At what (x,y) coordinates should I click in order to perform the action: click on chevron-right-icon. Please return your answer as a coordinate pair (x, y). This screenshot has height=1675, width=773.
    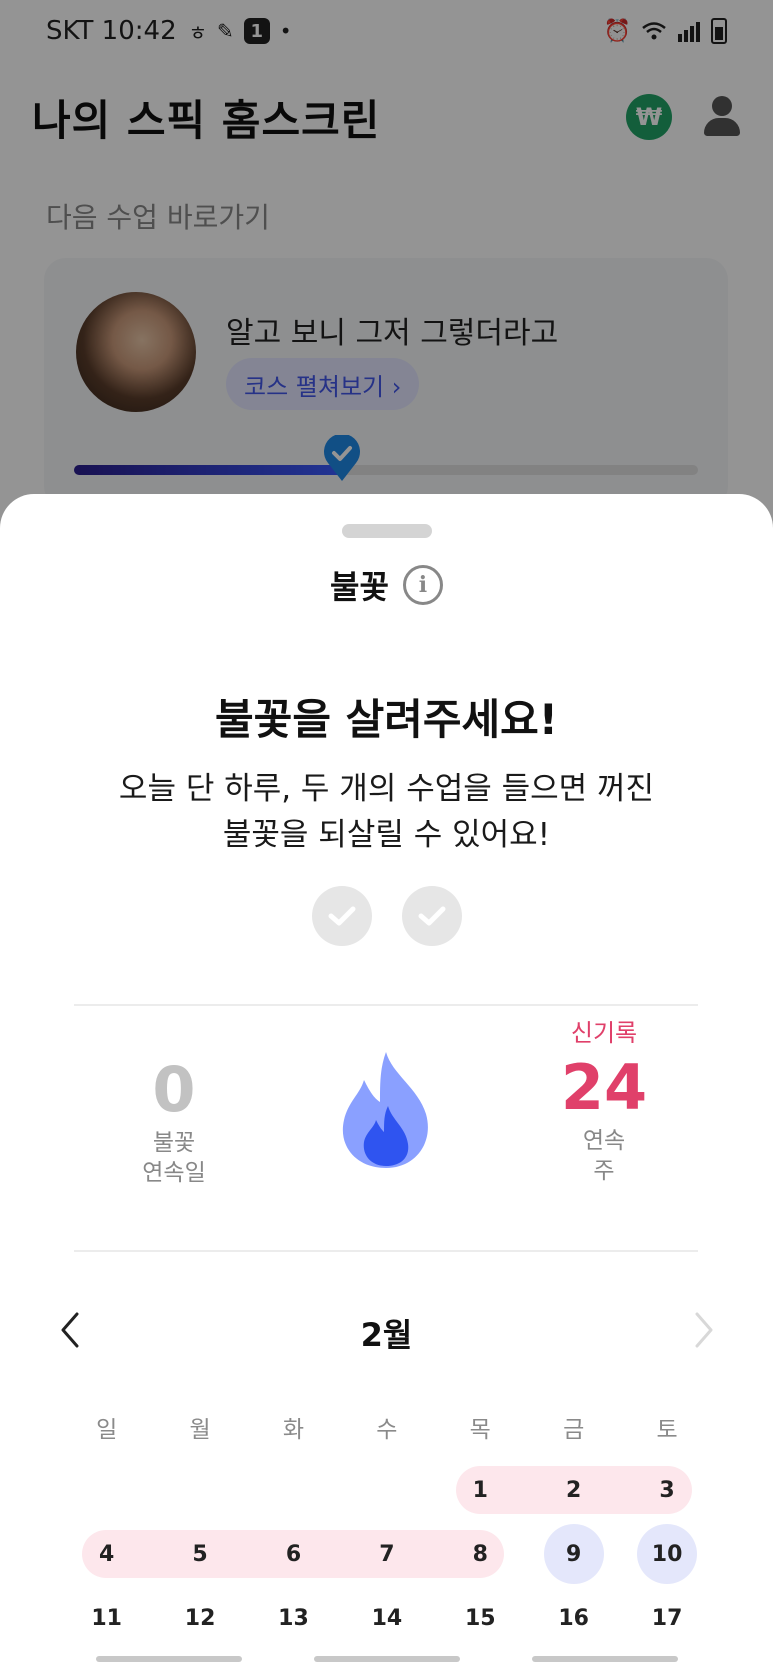
    Looking at the image, I should click on (704, 1330).